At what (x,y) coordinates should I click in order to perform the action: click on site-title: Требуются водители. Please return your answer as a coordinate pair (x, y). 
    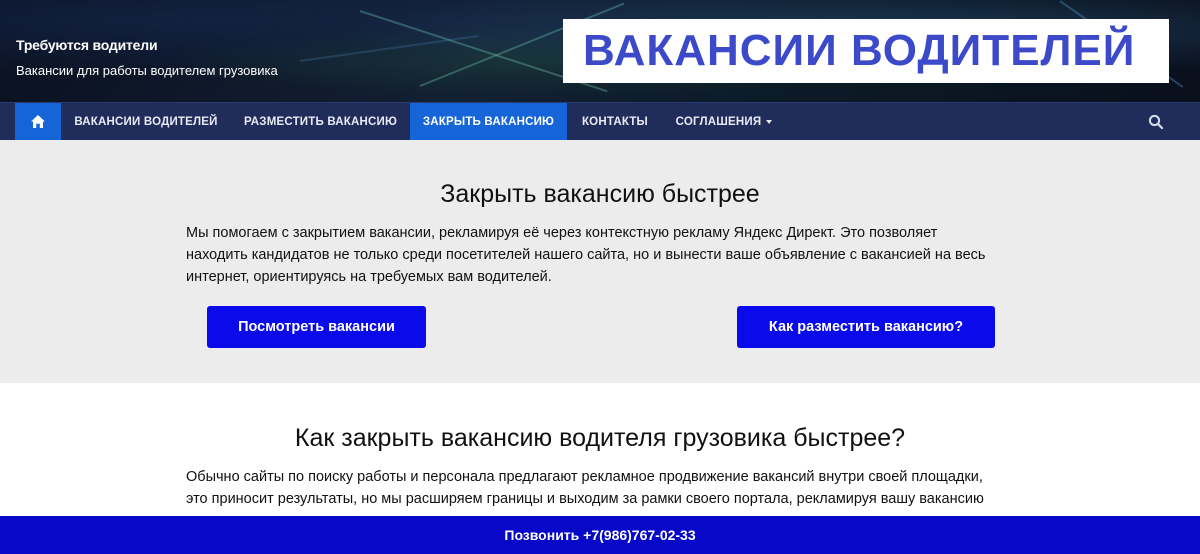
    Looking at the image, I should click on (87, 45).